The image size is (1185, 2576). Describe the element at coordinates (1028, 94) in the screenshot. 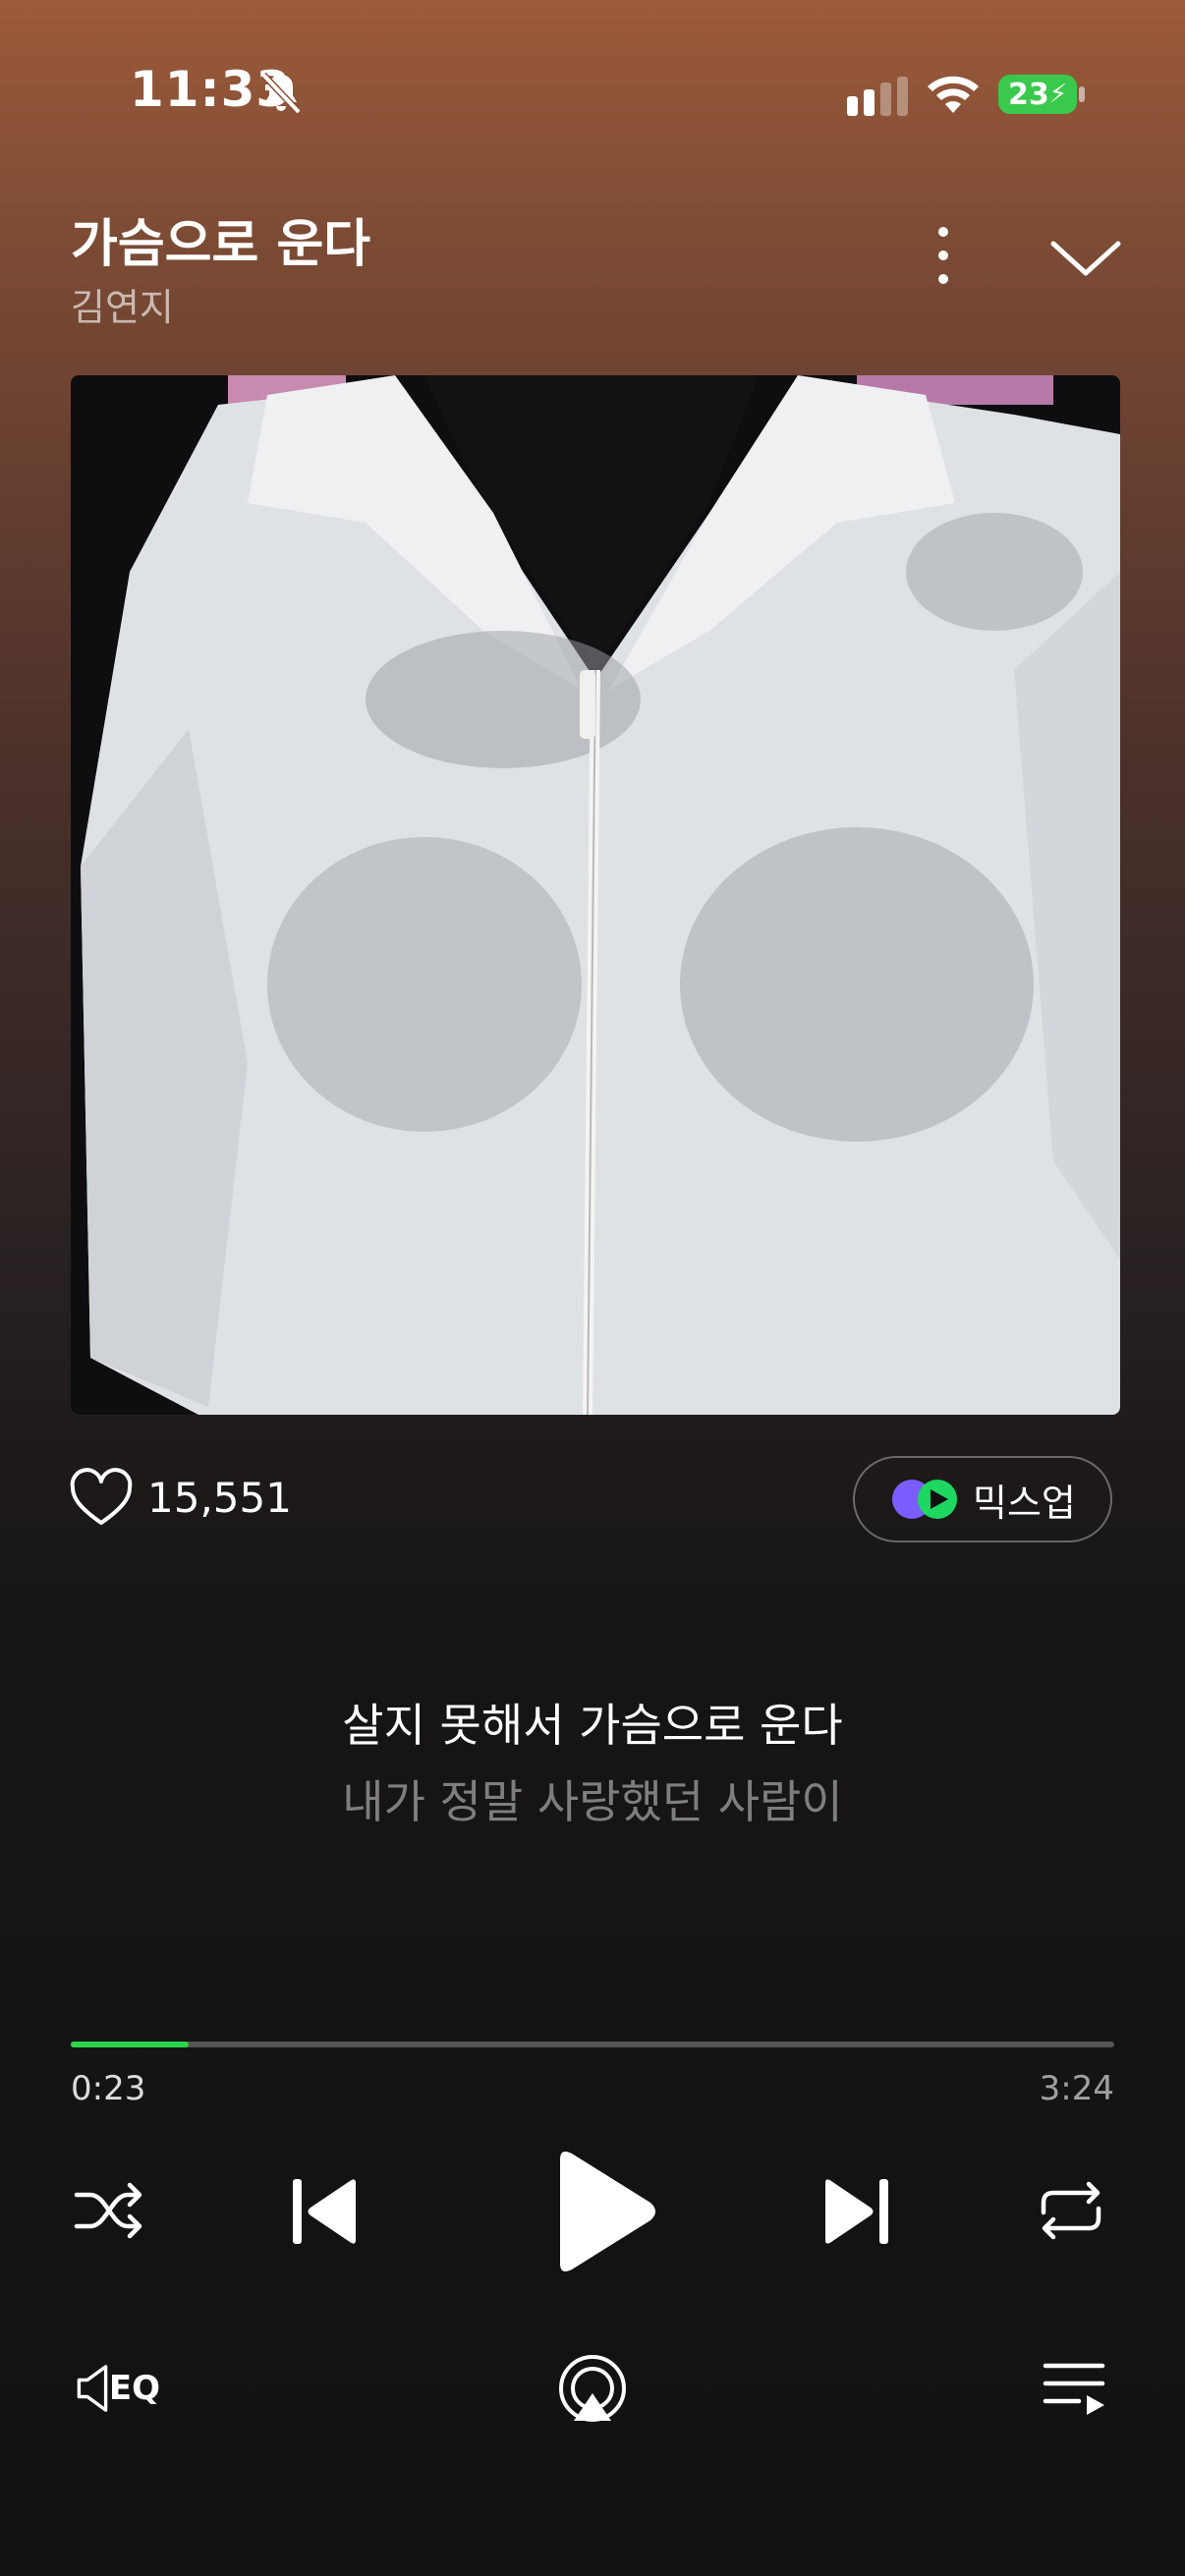

I see `battery-level: 23` at that location.